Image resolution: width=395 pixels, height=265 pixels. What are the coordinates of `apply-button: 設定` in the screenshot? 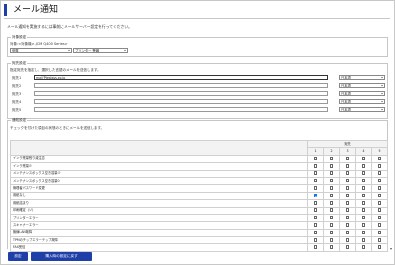 It's located at (18, 256).